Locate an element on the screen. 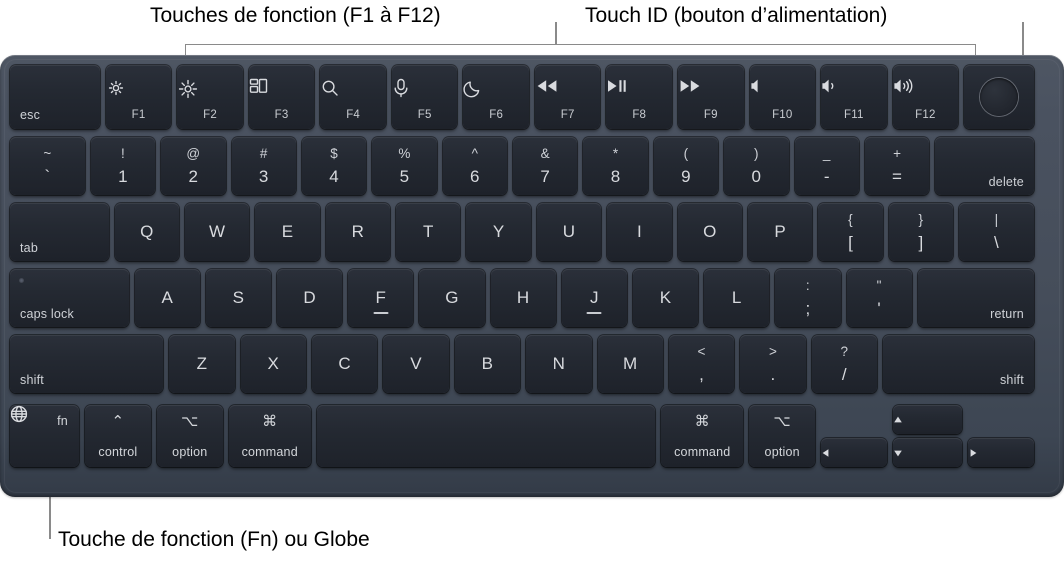 The height and width of the screenshot is (567, 1064). key-digit-8: * 8 is located at coordinates (615, 166).